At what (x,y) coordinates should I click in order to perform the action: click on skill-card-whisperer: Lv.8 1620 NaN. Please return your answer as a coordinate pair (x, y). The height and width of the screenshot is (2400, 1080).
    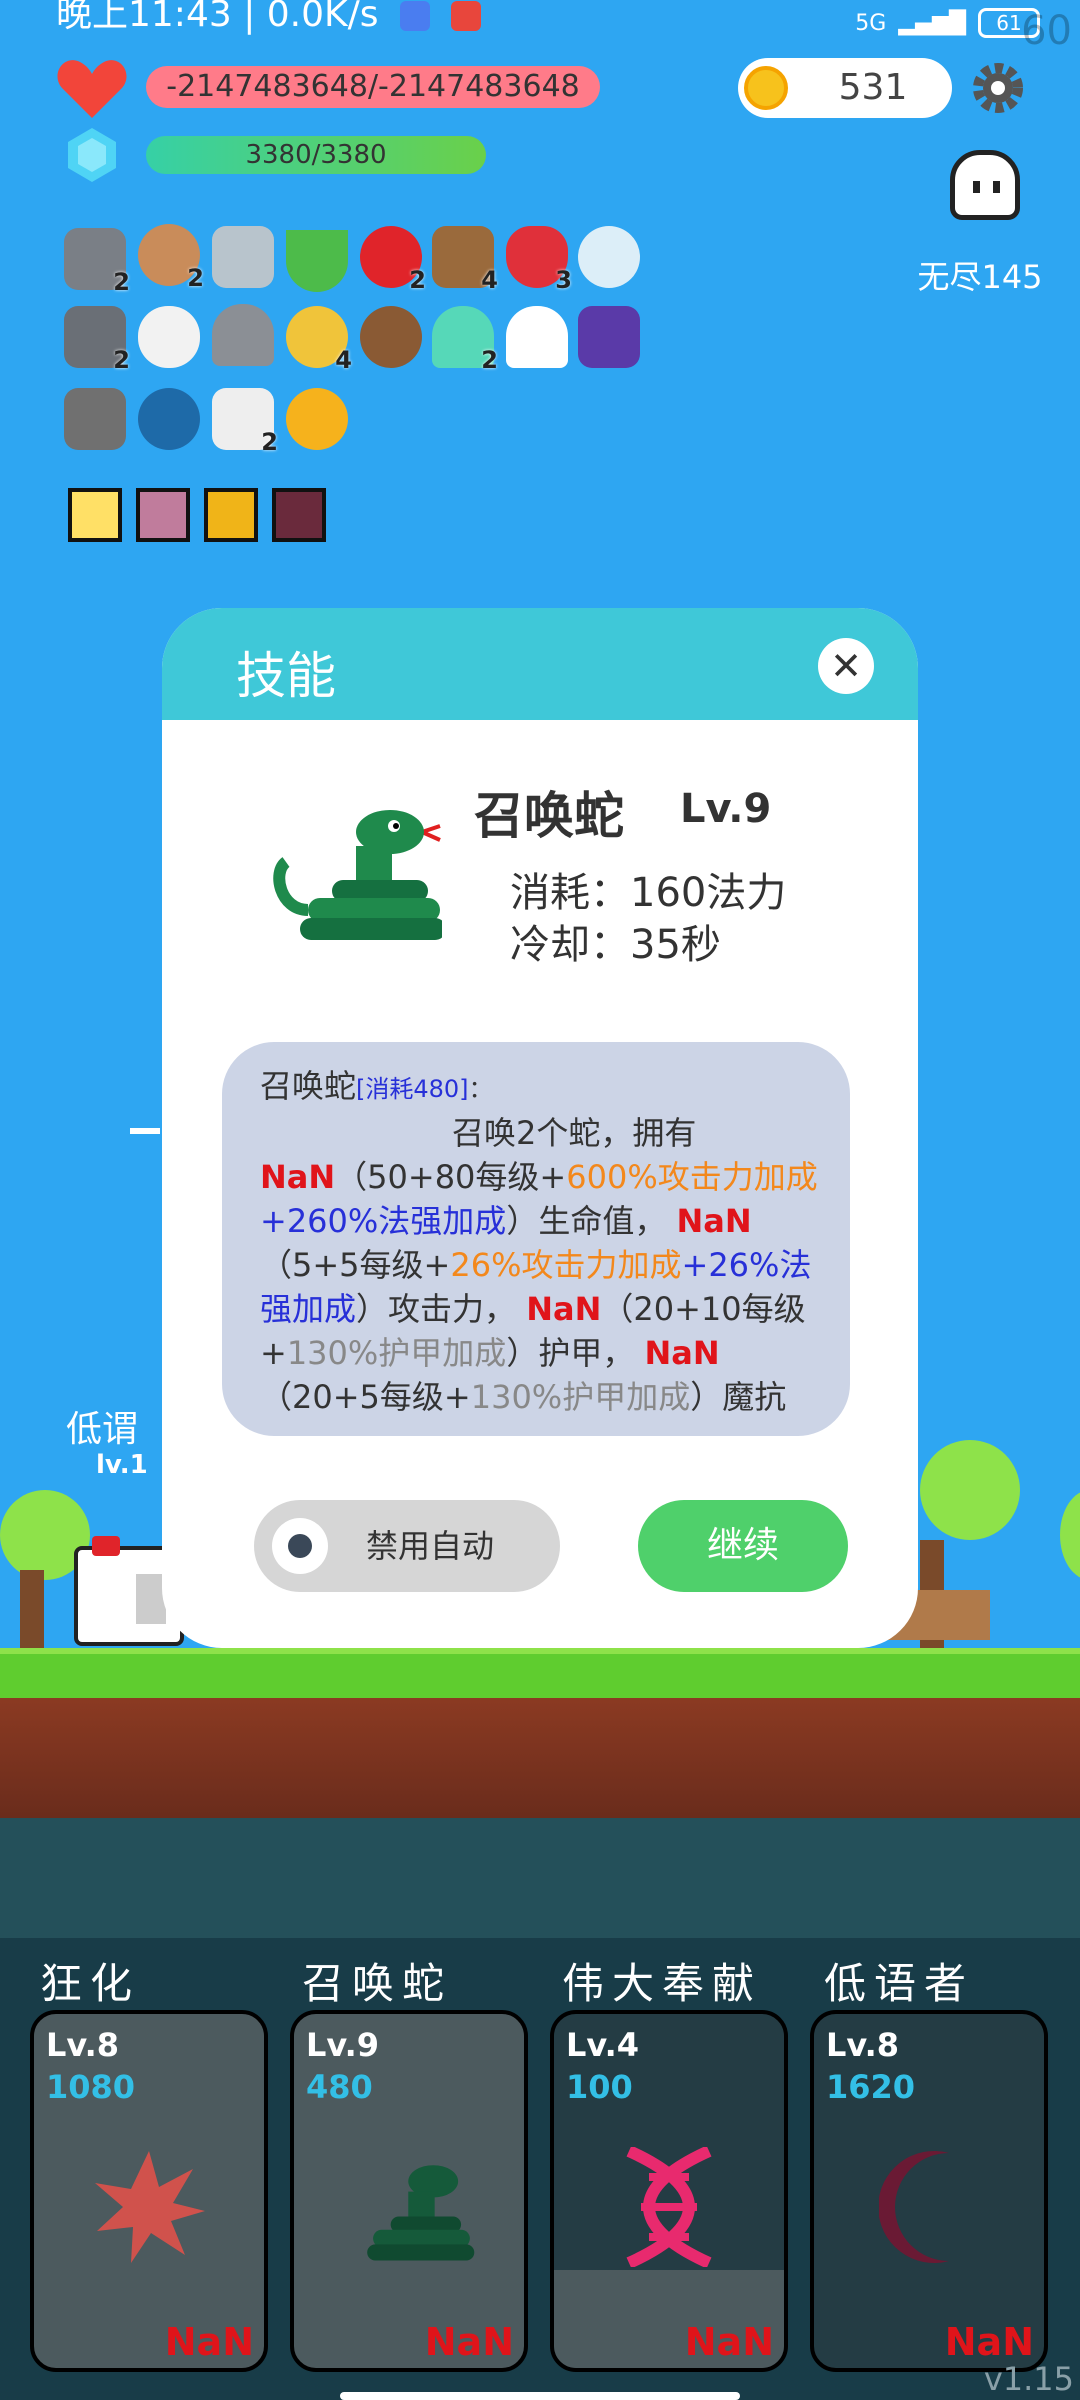
    Looking at the image, I should click on (929, 2191).